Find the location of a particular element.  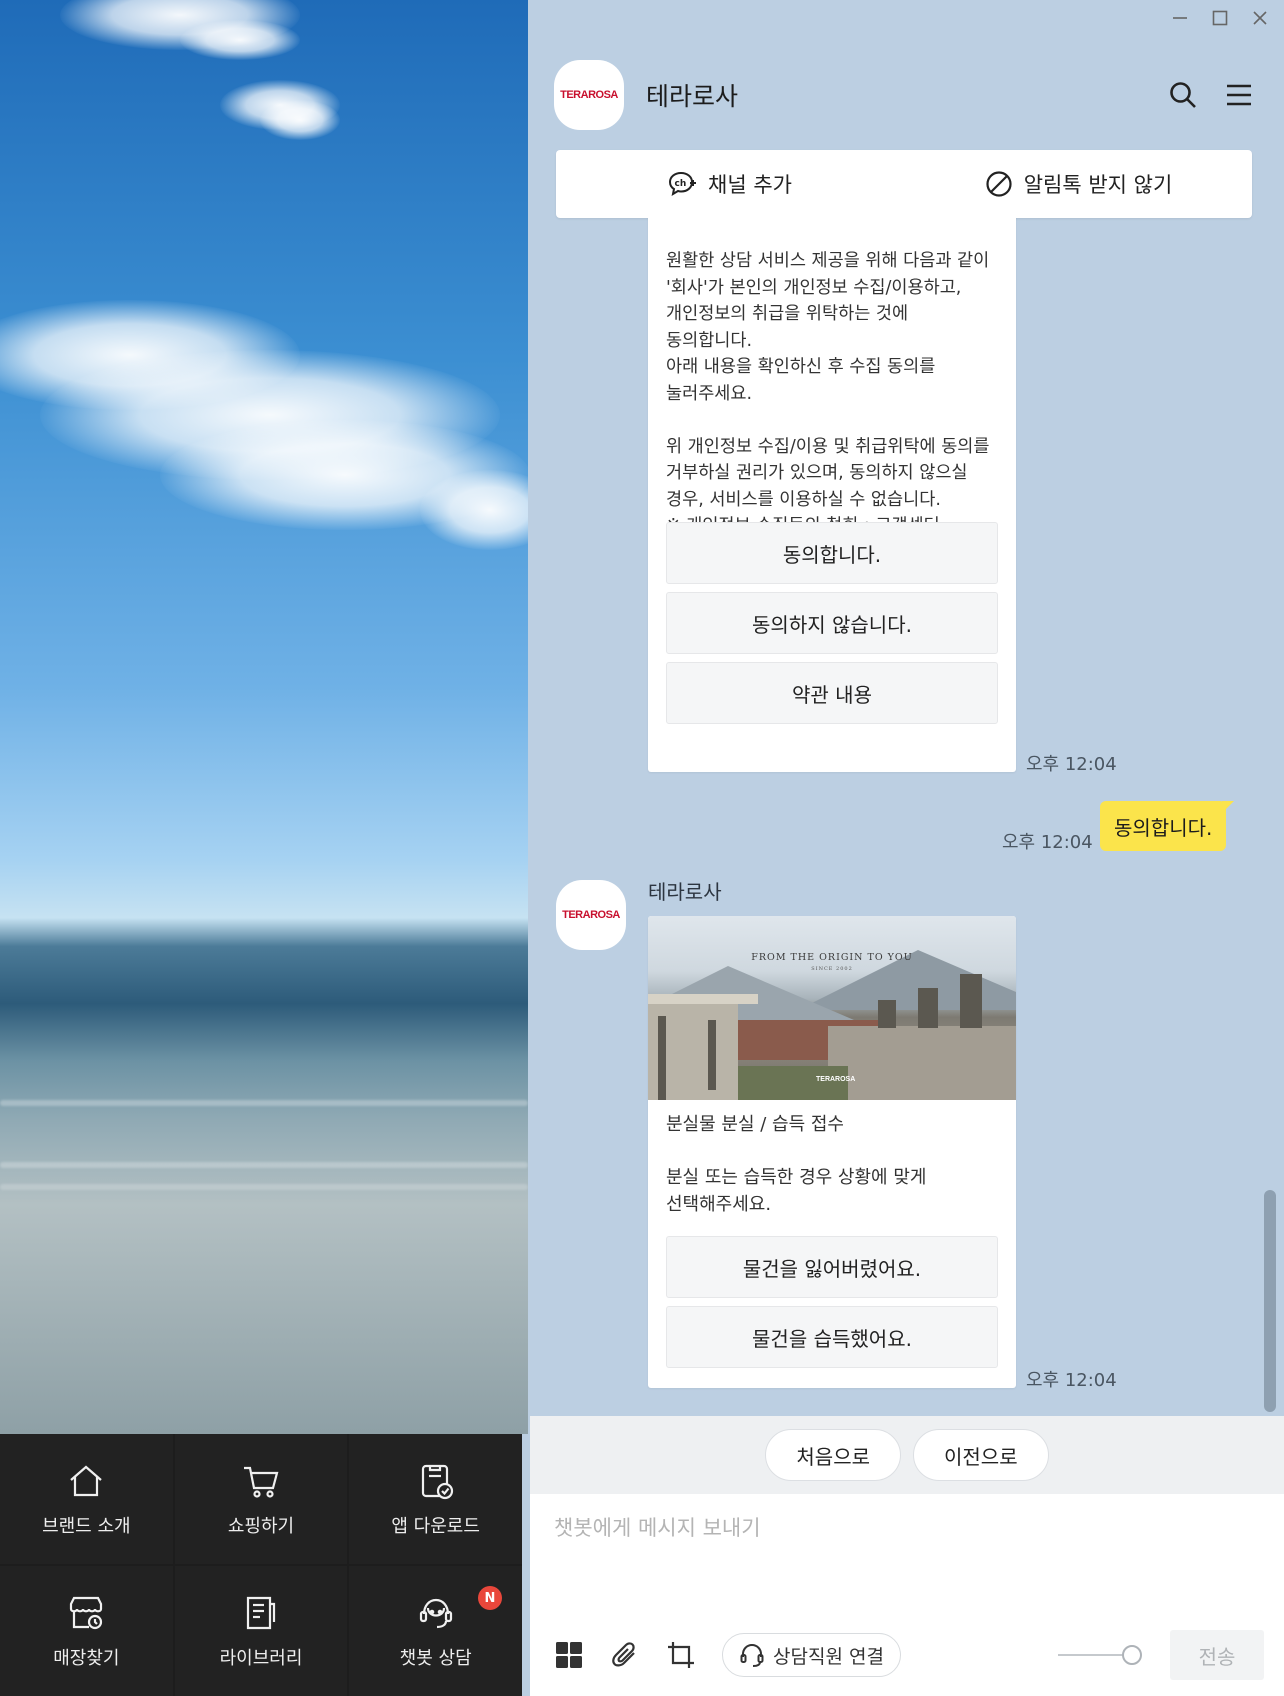

lost-item-button: 물건을 잃어버렸어요. is located at coordinates (832, 1267).